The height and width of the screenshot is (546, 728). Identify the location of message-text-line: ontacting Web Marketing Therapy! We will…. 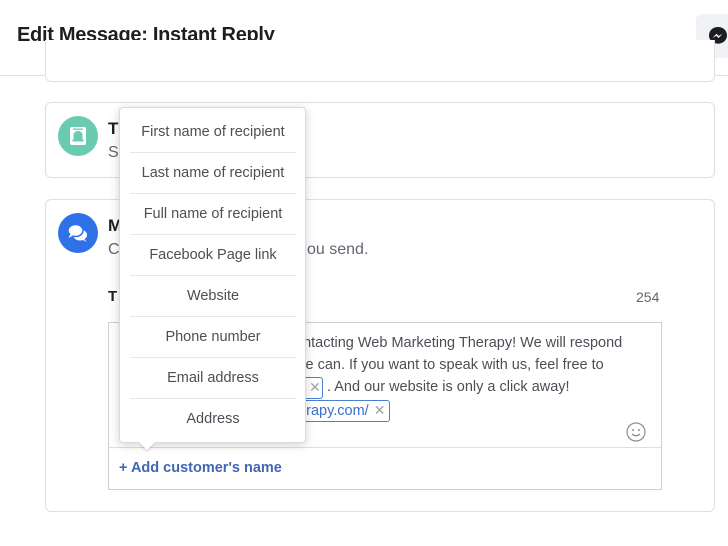
(459, 343).